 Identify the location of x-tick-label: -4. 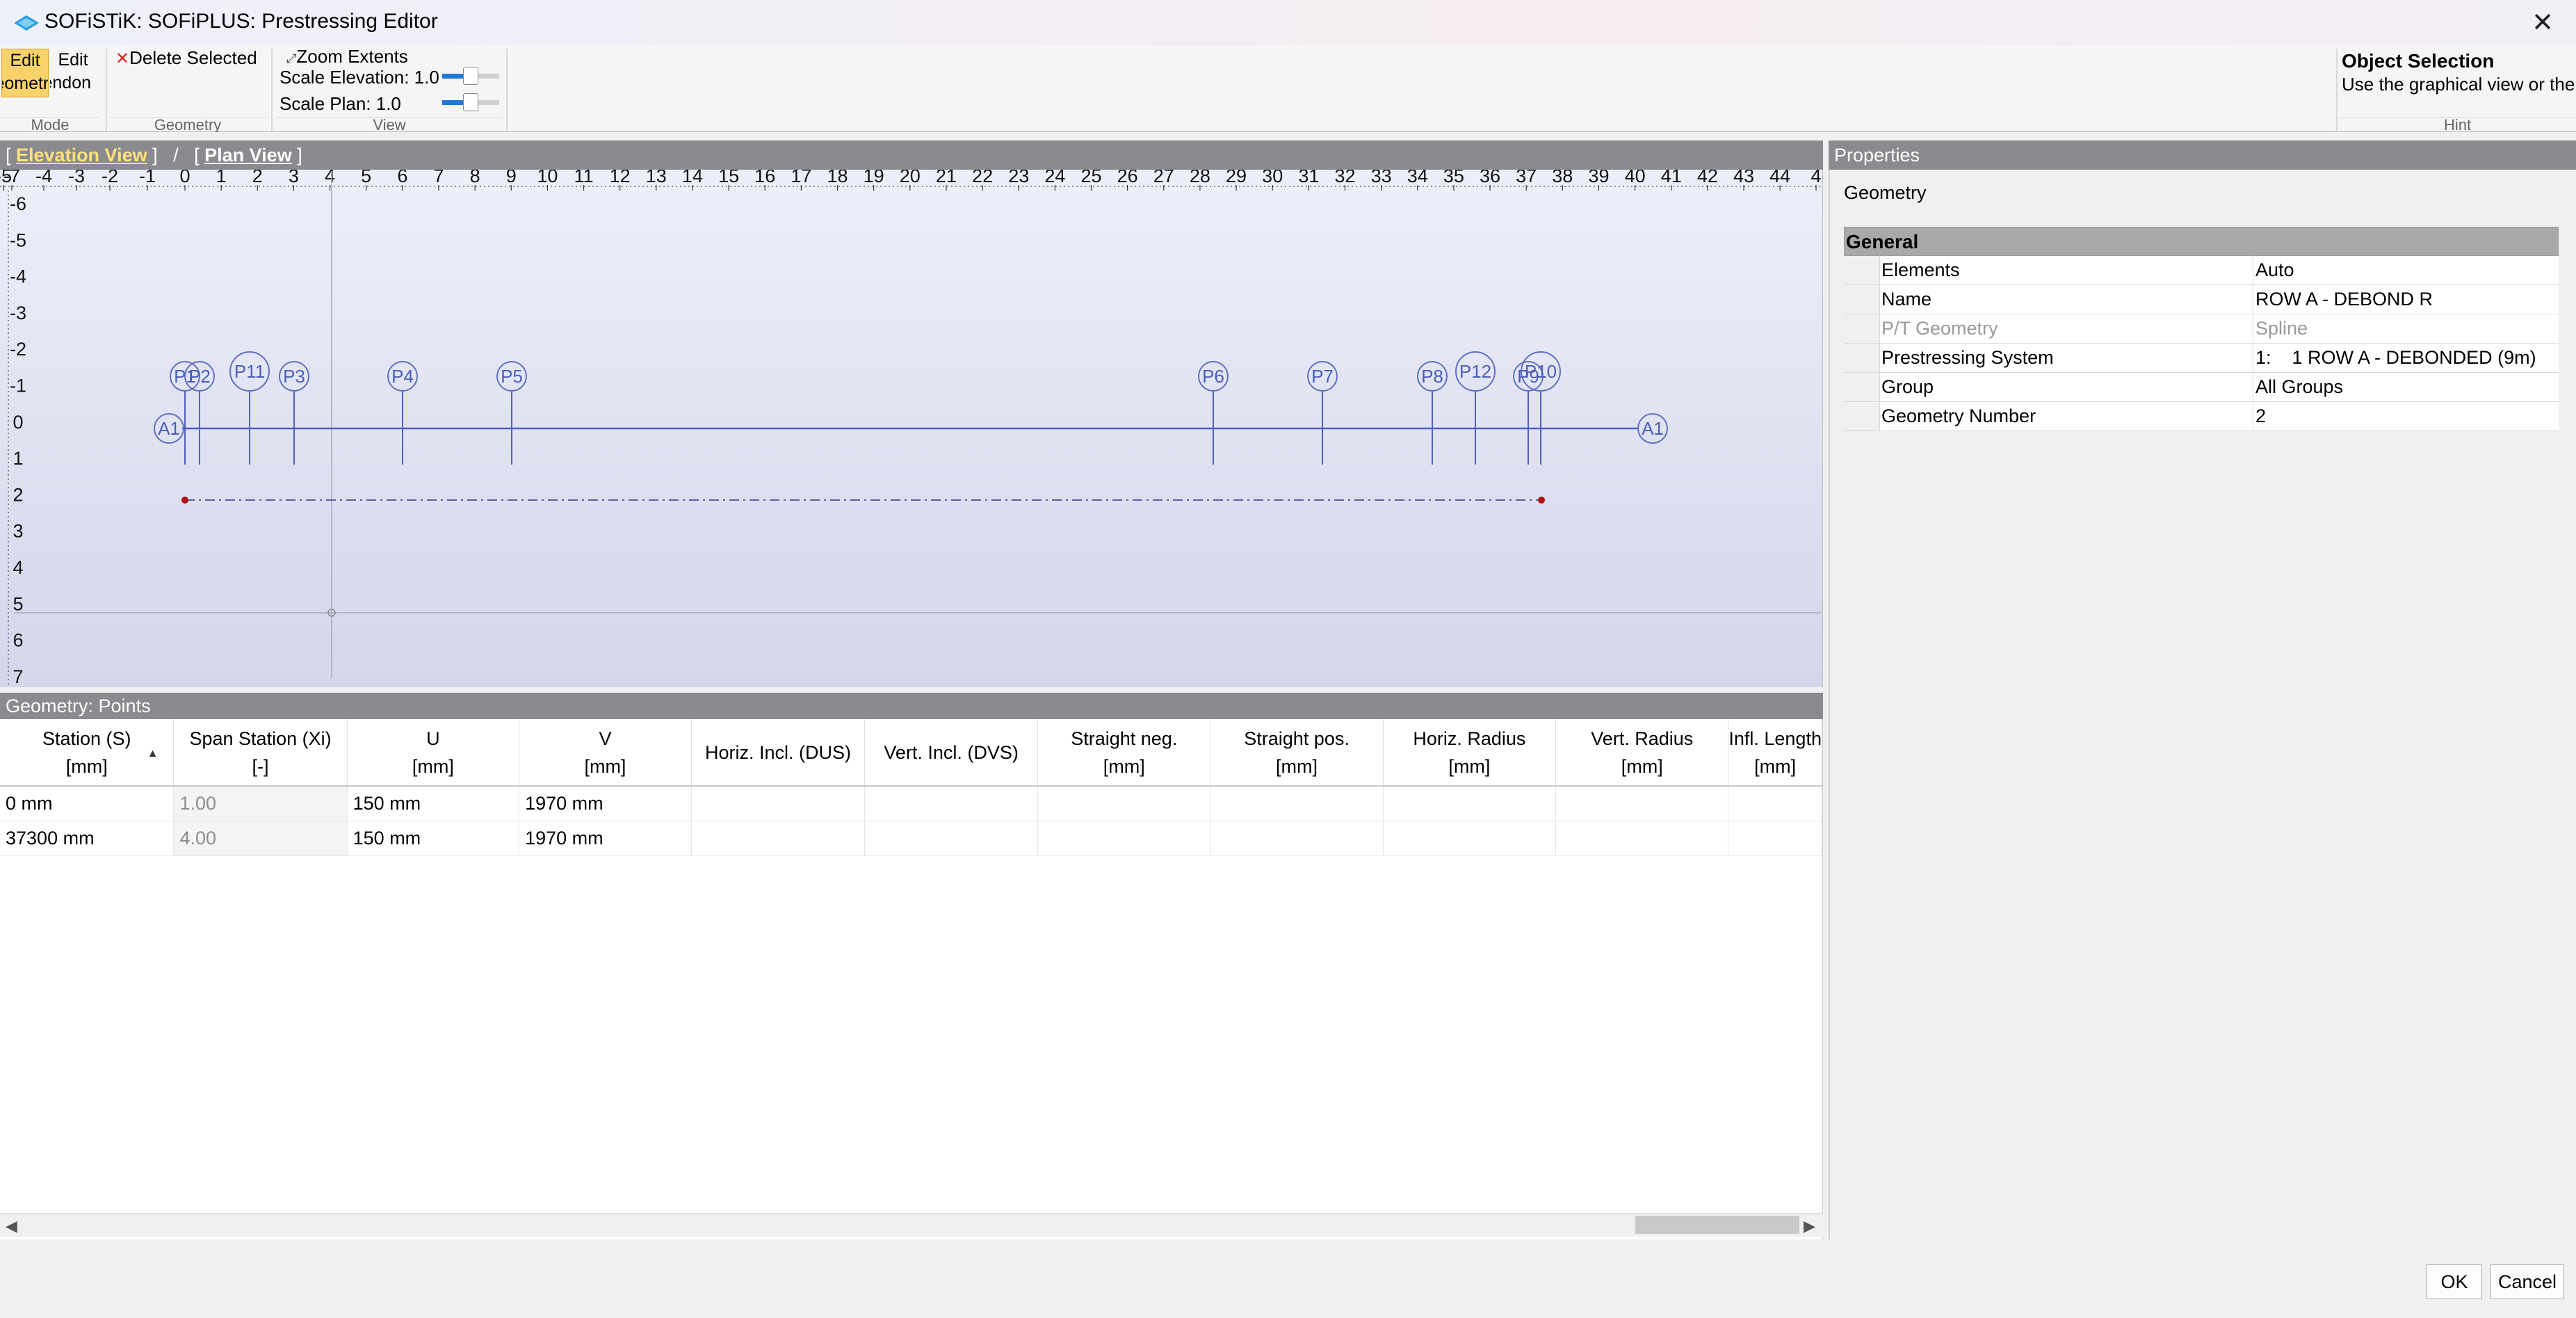
(43, 178).